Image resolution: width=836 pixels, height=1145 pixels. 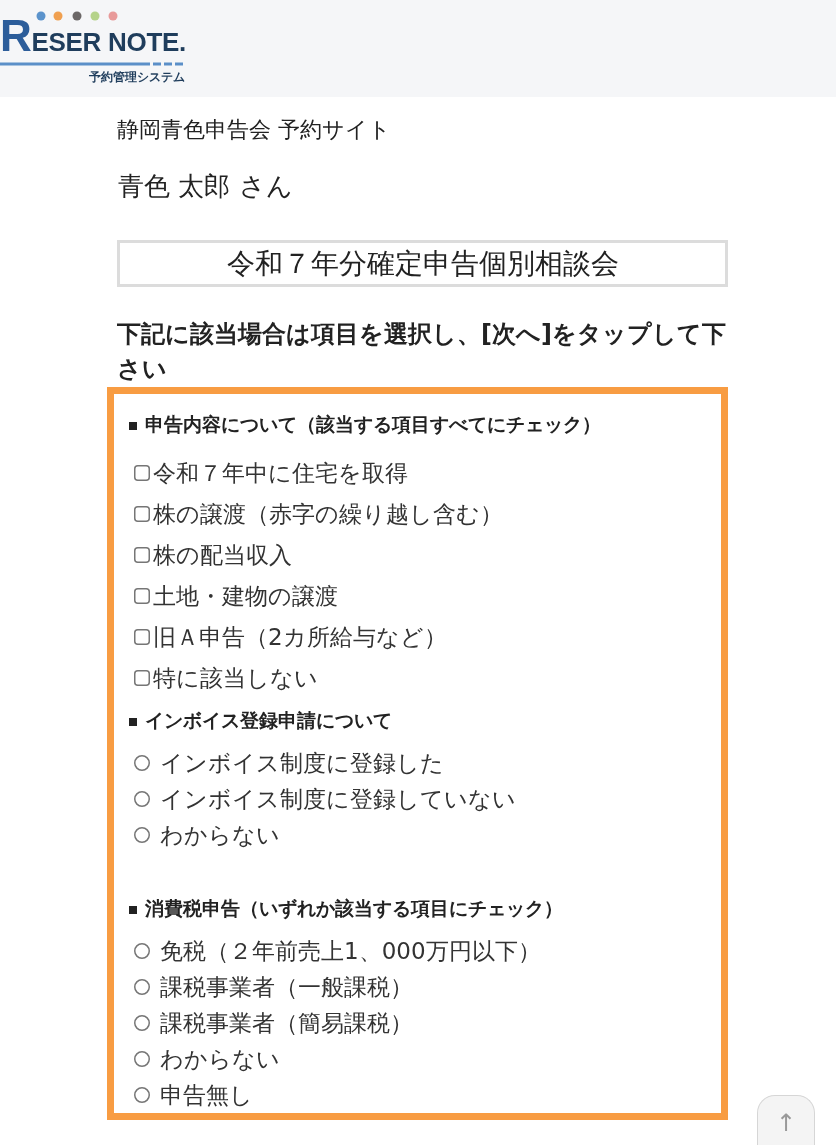 I want to click on radio-label: 課税事業者（一般課税）, so click(x=286, y=987).